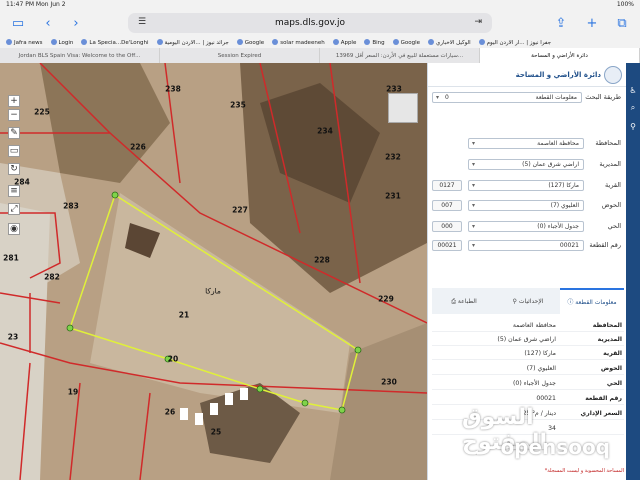  Describe the element at coordinates (633, 126) in the screenshot. I see `location-icon: ⚲` at that location.